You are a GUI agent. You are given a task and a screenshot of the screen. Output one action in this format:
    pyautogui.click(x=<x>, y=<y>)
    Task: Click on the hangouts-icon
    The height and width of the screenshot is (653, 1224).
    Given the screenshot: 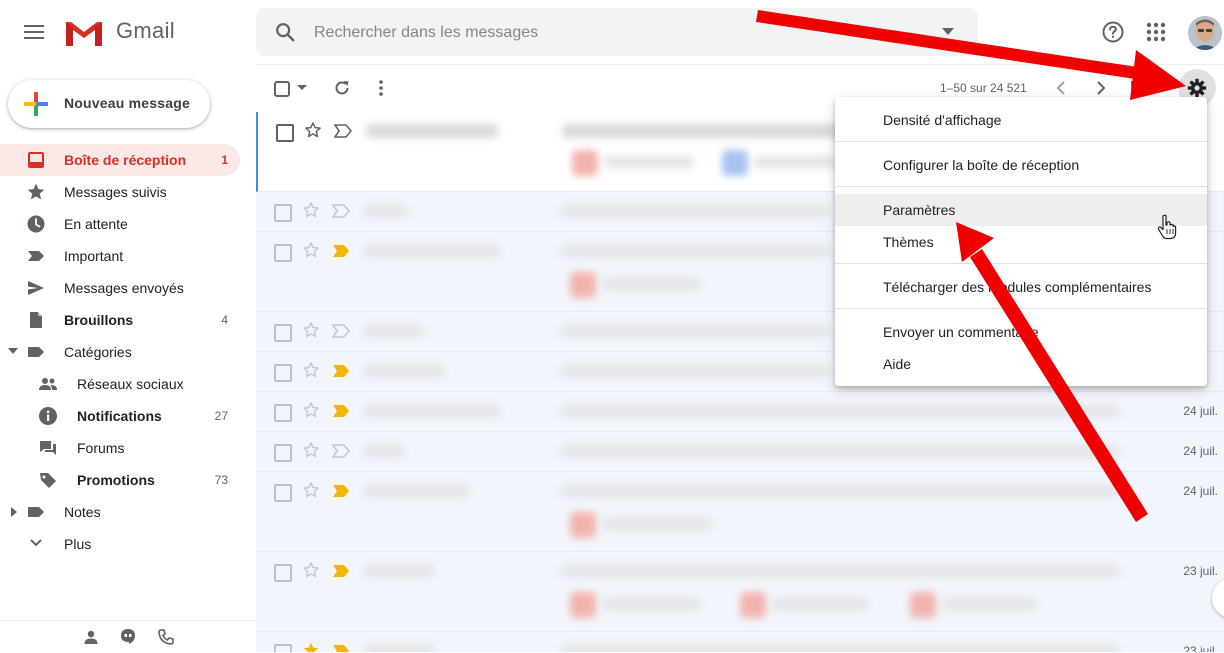 What is the action you would take?
    pyautogui.click(x=128, y=637)
    